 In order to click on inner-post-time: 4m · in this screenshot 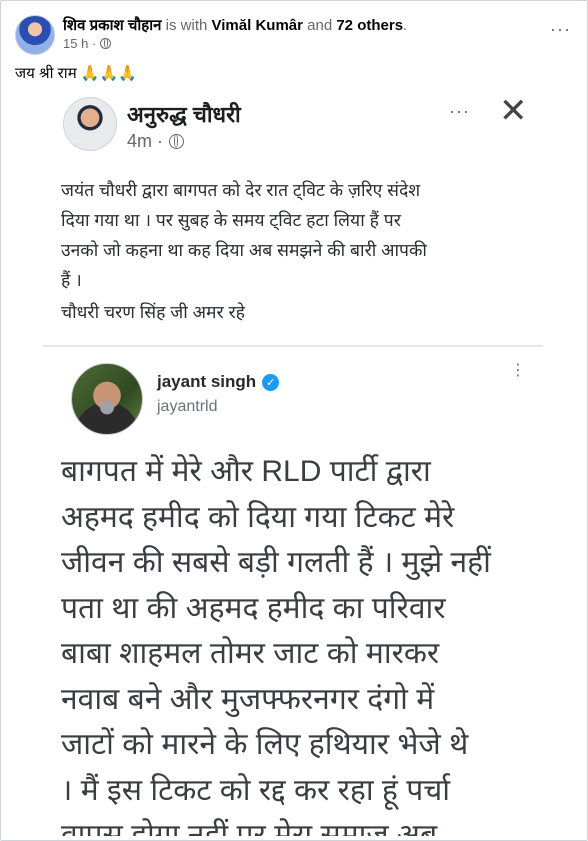, I will do `click(145, 141)`.